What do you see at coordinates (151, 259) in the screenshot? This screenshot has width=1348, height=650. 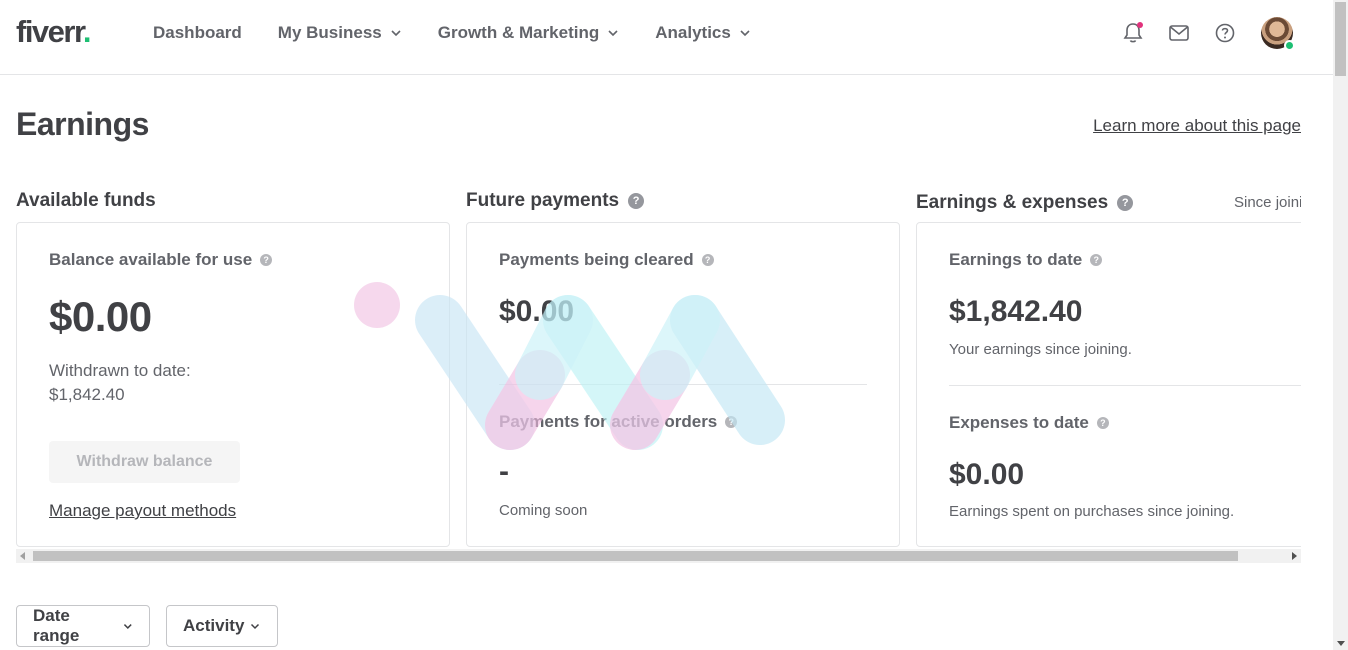 I see `balance-label-text: Balance available for use` at bounding box center [151, 259].